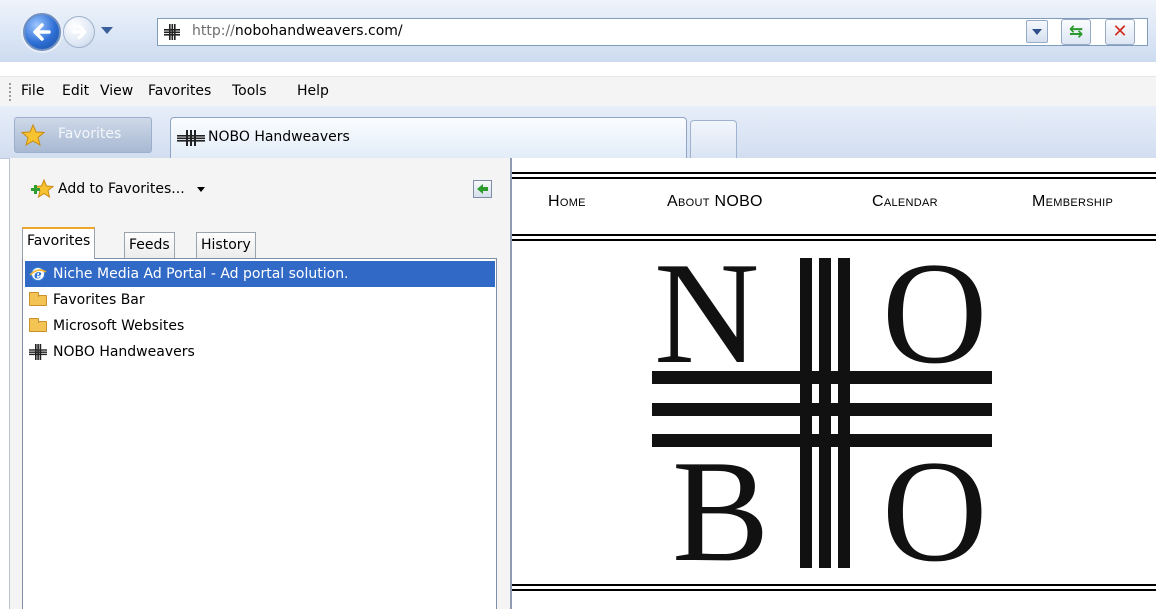 The width and height of the screenshot is (1156, 609). I want to click on stop-button: ✕, so click(1120, 32).